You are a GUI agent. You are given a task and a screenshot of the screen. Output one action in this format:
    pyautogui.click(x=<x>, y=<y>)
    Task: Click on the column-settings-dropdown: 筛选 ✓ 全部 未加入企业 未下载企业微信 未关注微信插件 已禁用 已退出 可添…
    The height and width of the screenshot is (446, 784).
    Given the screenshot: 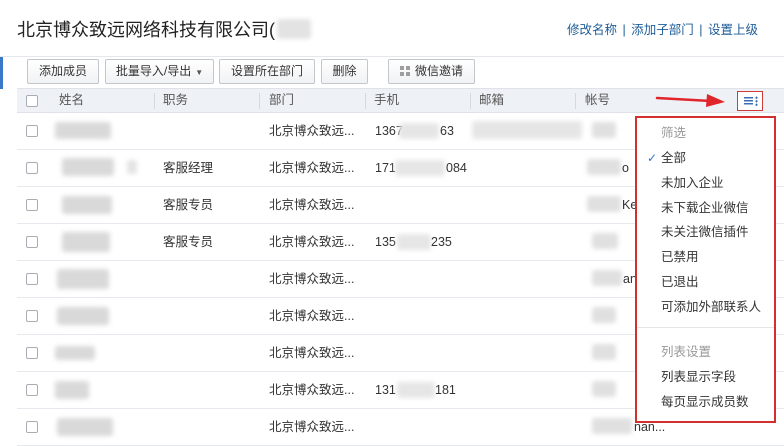 What is the action you would take?
    pyautogui.click(x=705, y=269)
    